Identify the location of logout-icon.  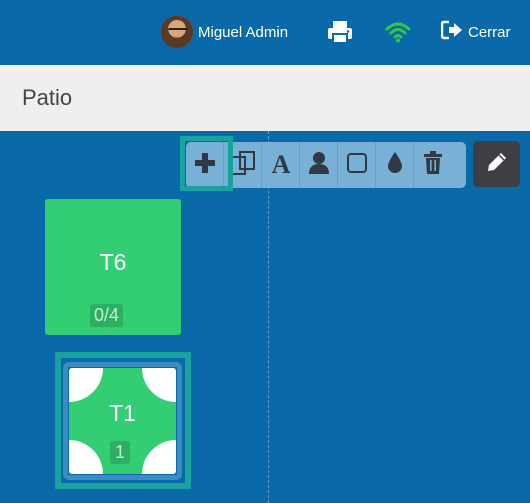
(454, 32).